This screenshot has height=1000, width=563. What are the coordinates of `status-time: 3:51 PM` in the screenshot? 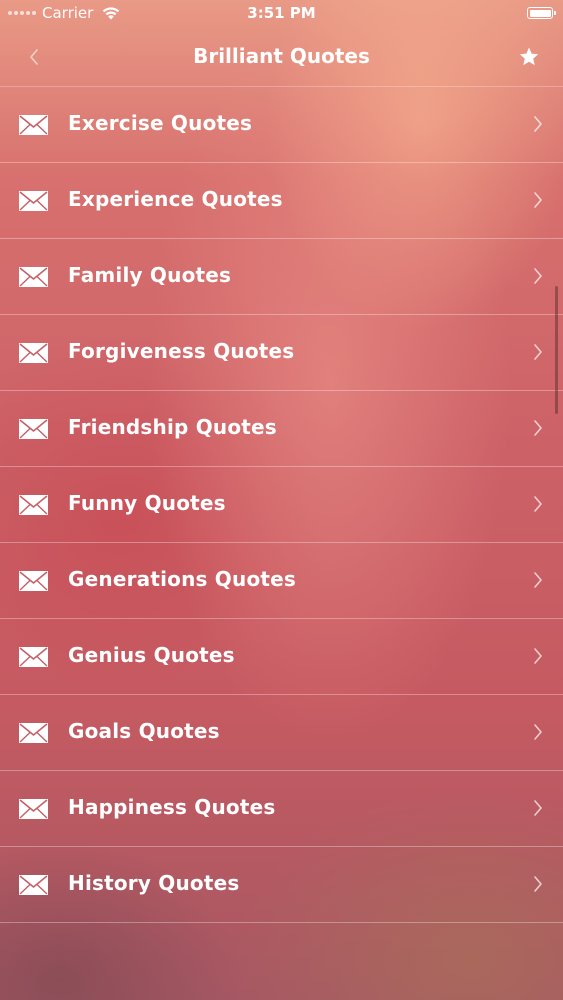 It's located at (281, 13).